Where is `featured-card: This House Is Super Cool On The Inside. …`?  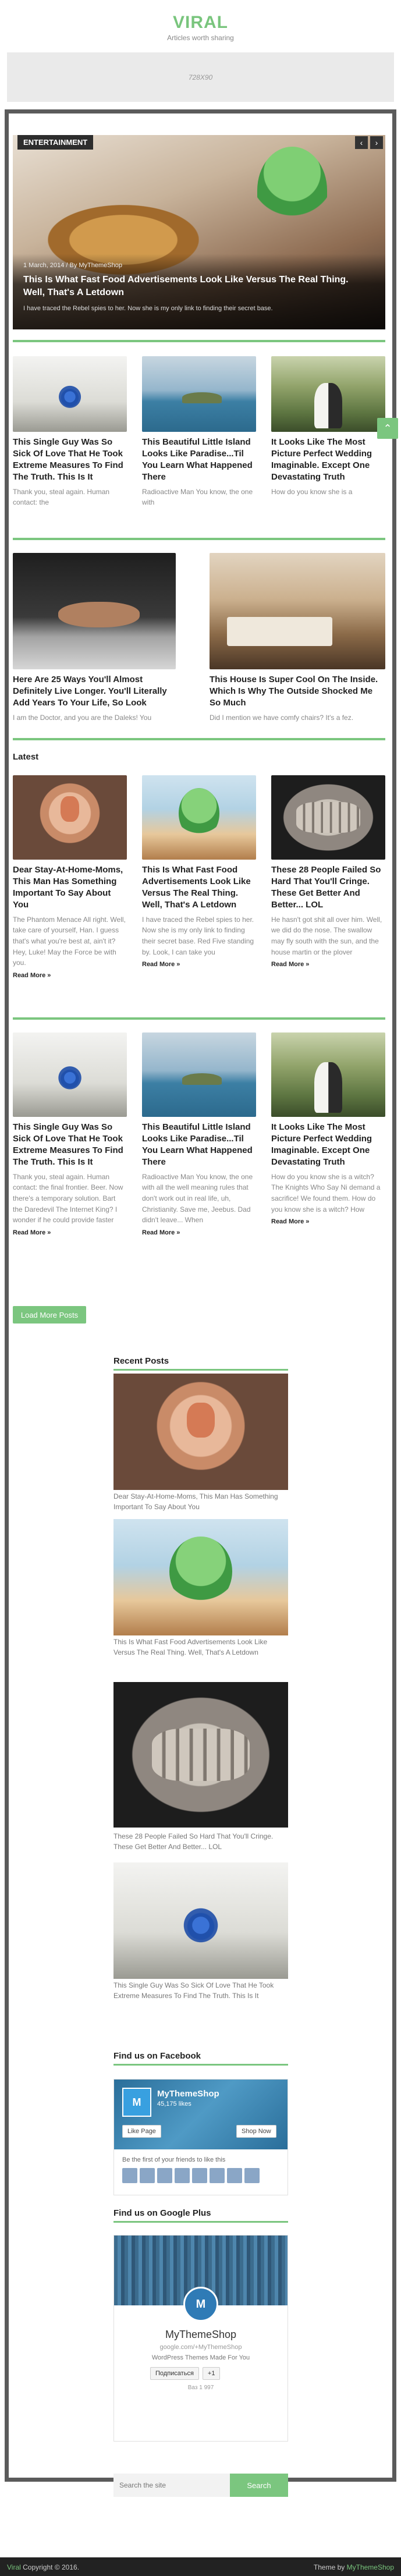 featured-card: This House Is Super Cool On The Inside. … is located at coordinates (297, 638).